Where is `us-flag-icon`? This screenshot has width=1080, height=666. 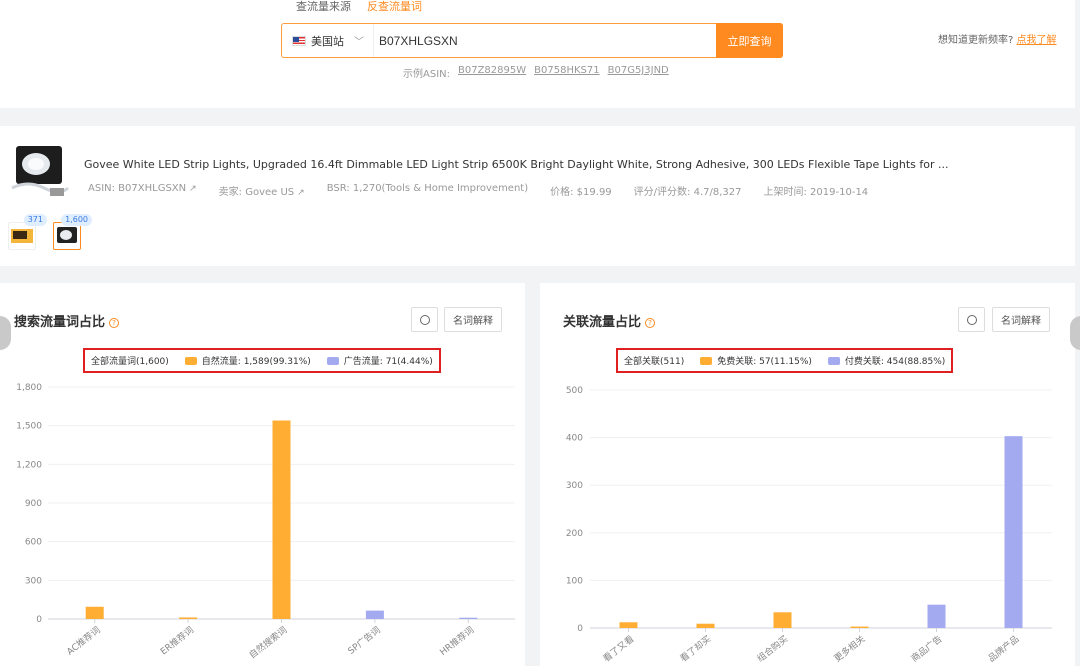 us-flag-icon is located at coordinates (299, 40).